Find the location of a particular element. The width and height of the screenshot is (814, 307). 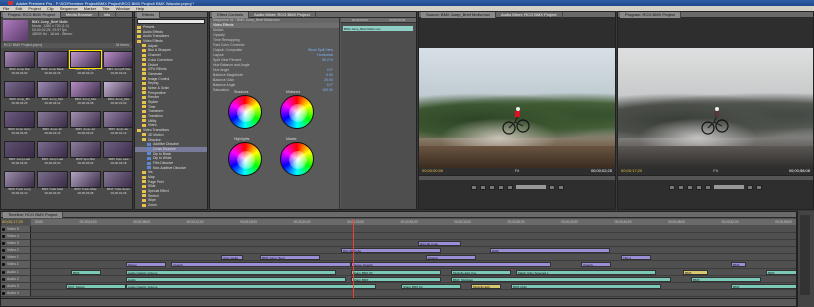

program-timecode-in: 00;00;17;20 is located at coordinates (631, 171).